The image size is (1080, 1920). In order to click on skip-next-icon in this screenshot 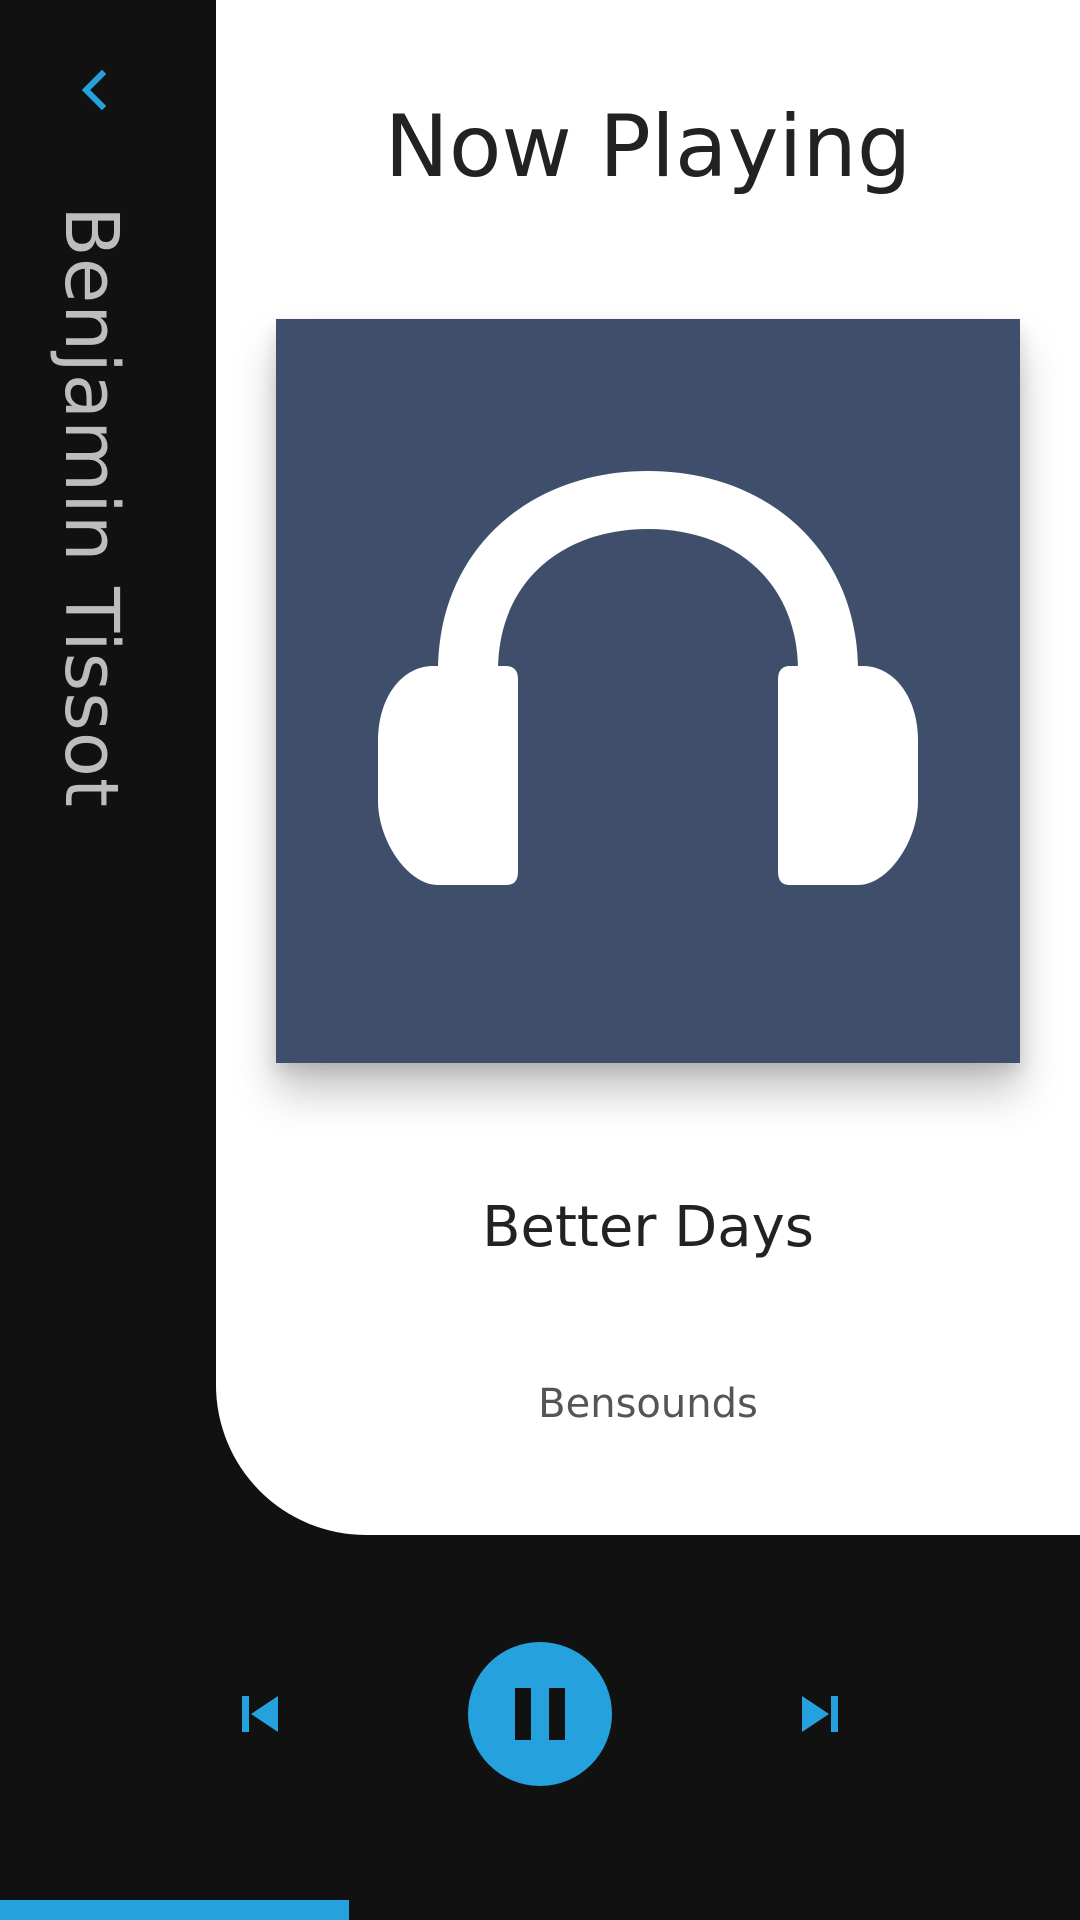, I will do `click(820, 1714)`.